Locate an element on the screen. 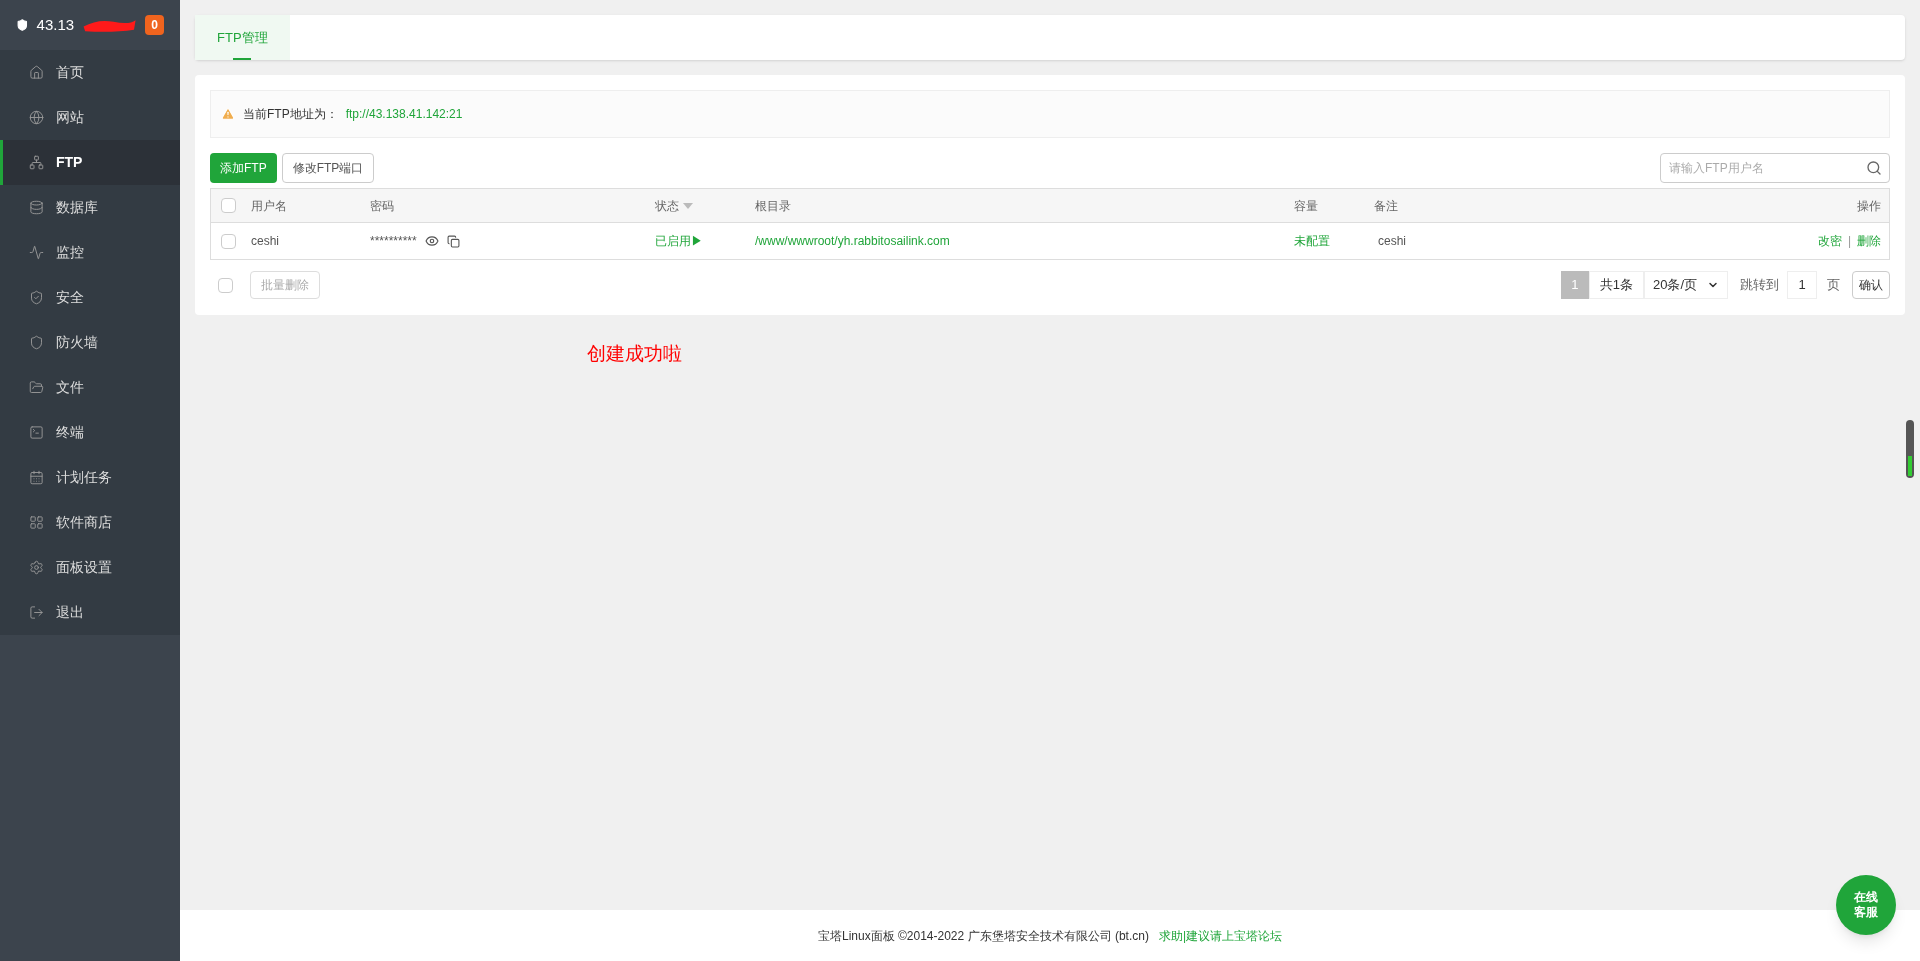 Image resolution: width=1920 pixels, height=961 pixels. copy-icon is located at coordinates (453, 241).